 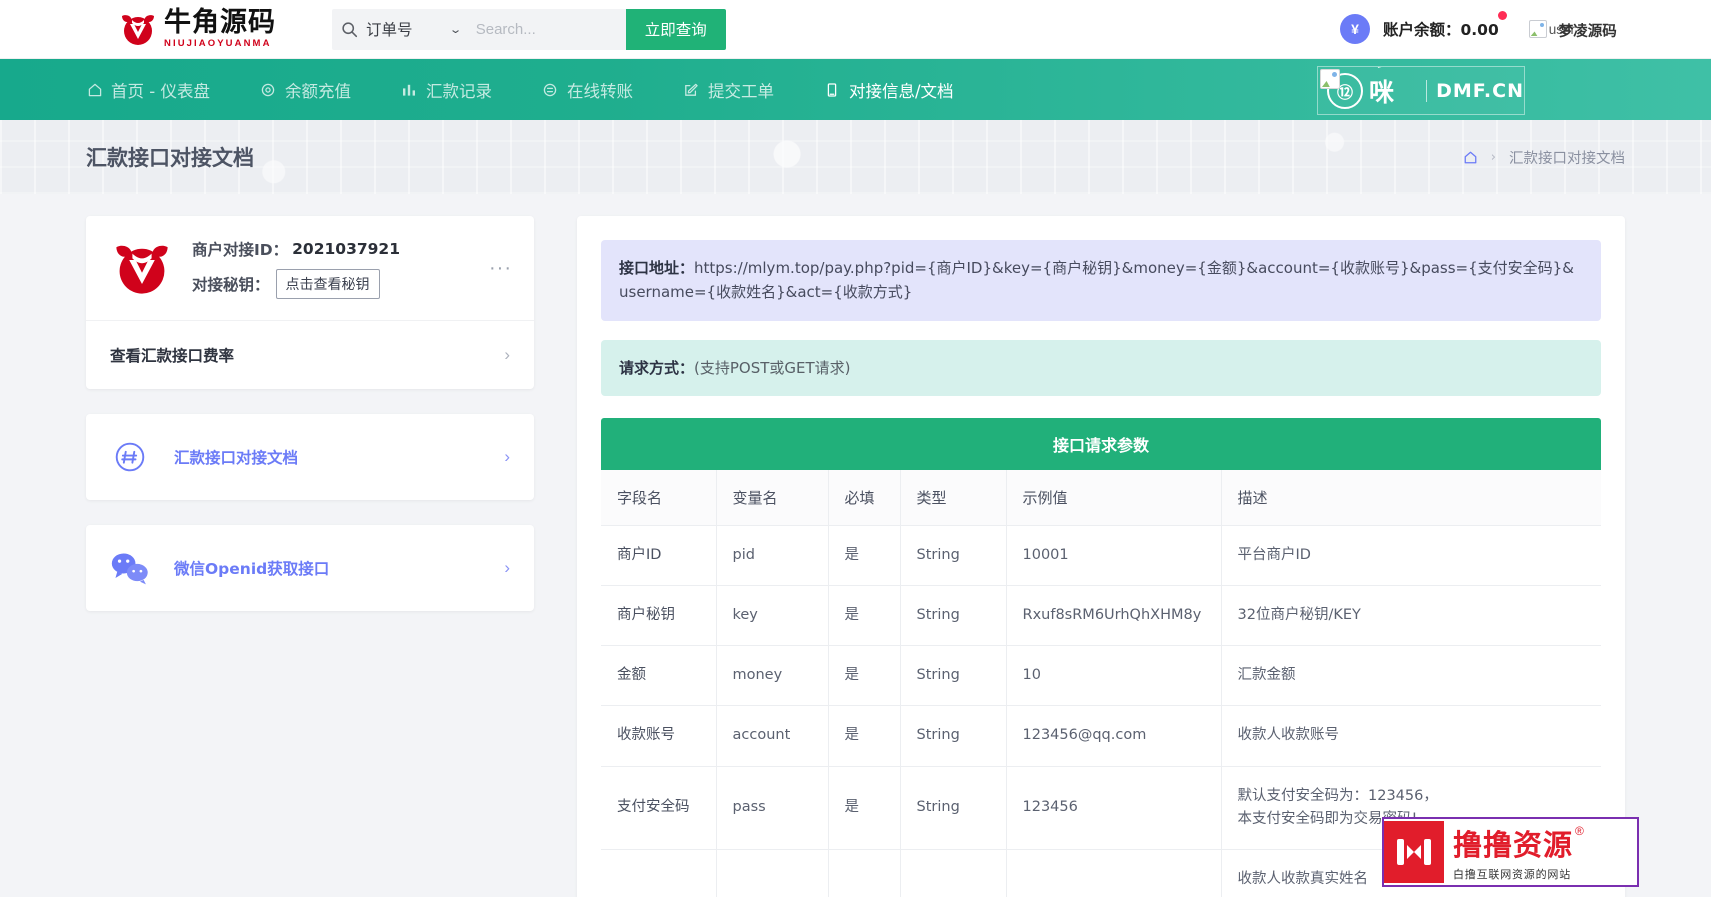 I want to click on merchant-id-value: 2021037921, so click(x=346, y=248).